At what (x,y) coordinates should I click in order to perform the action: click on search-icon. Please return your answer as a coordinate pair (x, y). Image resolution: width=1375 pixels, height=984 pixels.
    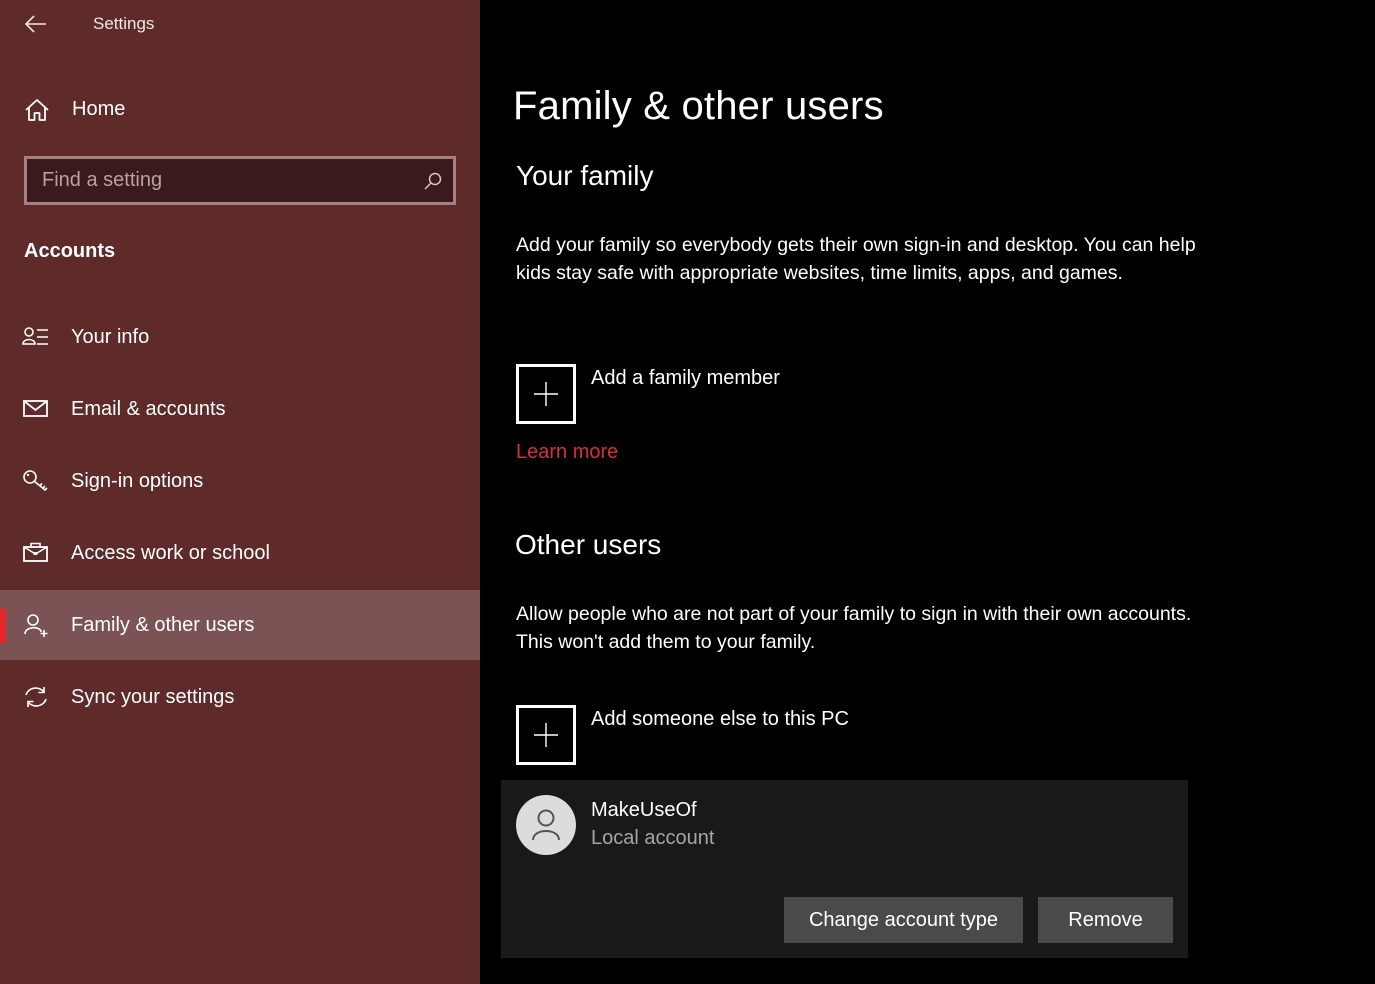
    Looking at the image, I should click on (433, 181).